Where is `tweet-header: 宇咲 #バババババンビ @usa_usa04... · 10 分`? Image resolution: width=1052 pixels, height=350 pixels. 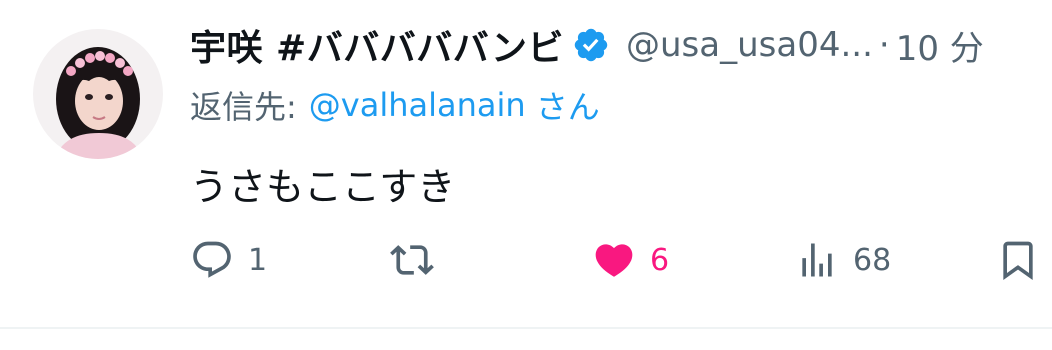
tweet-header: 宇咲 #バババババンビ @usa_usa04... · 10 分 is located at coordinates (587, 45).